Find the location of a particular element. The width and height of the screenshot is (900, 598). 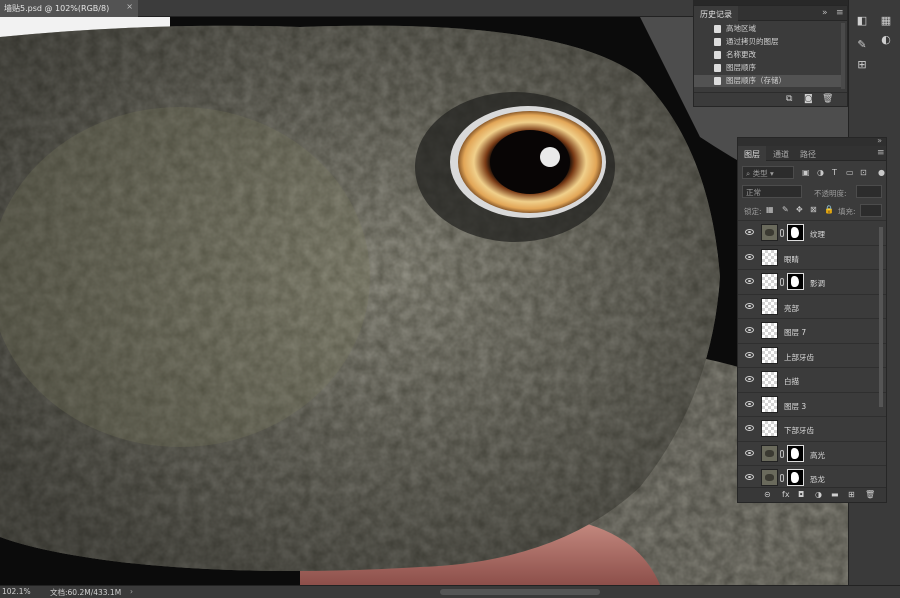

camera-icon: ◙ is located at coordinates (808, 99).